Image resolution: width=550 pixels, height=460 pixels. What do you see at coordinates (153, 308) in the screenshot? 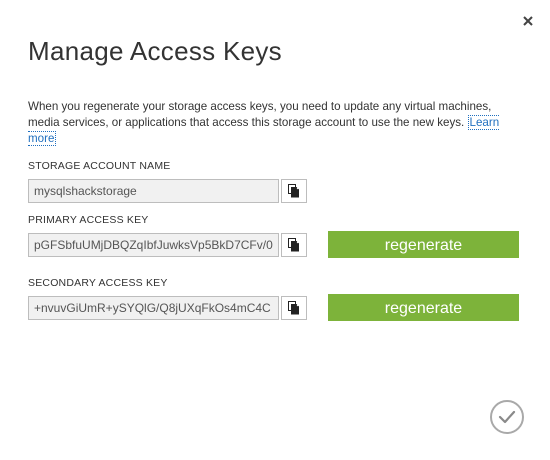
I see `secondary-access-key-field: +nvuvGiUmR+ySYQlG/Q8jUXqFkOs4mC4C` at bounding box center [153, 308].